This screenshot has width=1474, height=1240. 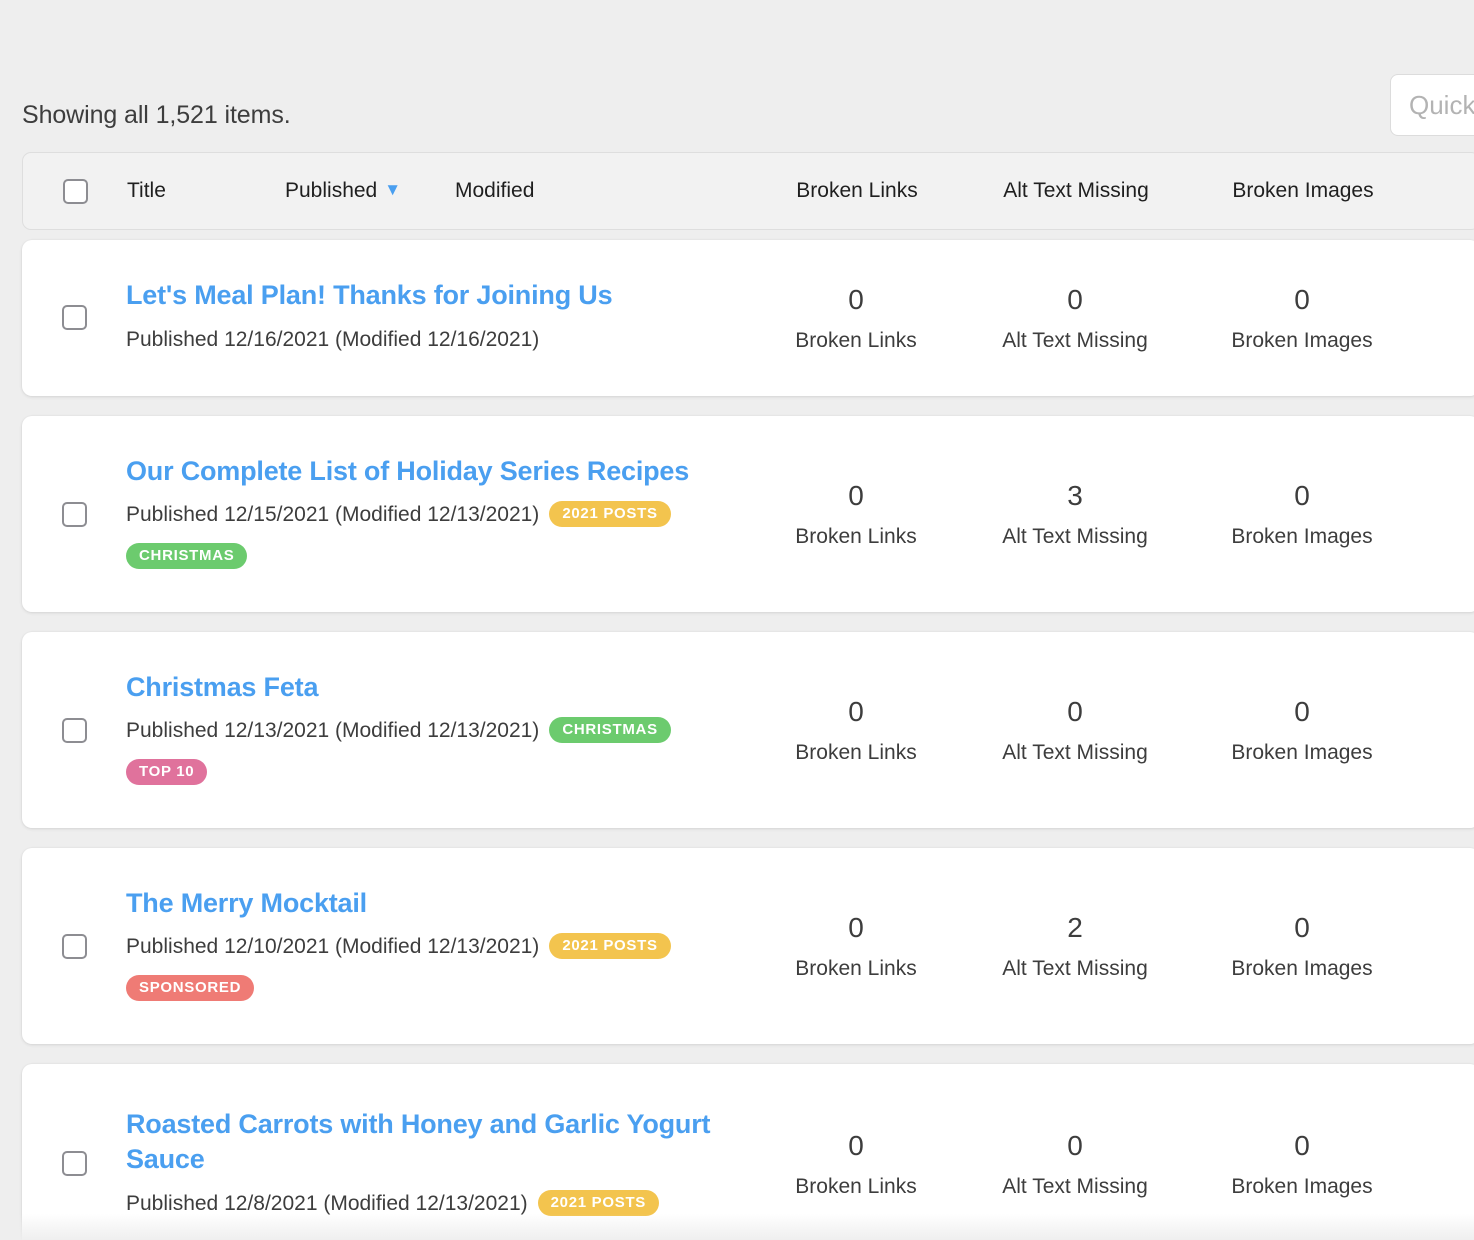 What do you see at coordinates (1075, 927) in the screenshot?
I see `metric-value: 2` at bounding box center [1075, 927].